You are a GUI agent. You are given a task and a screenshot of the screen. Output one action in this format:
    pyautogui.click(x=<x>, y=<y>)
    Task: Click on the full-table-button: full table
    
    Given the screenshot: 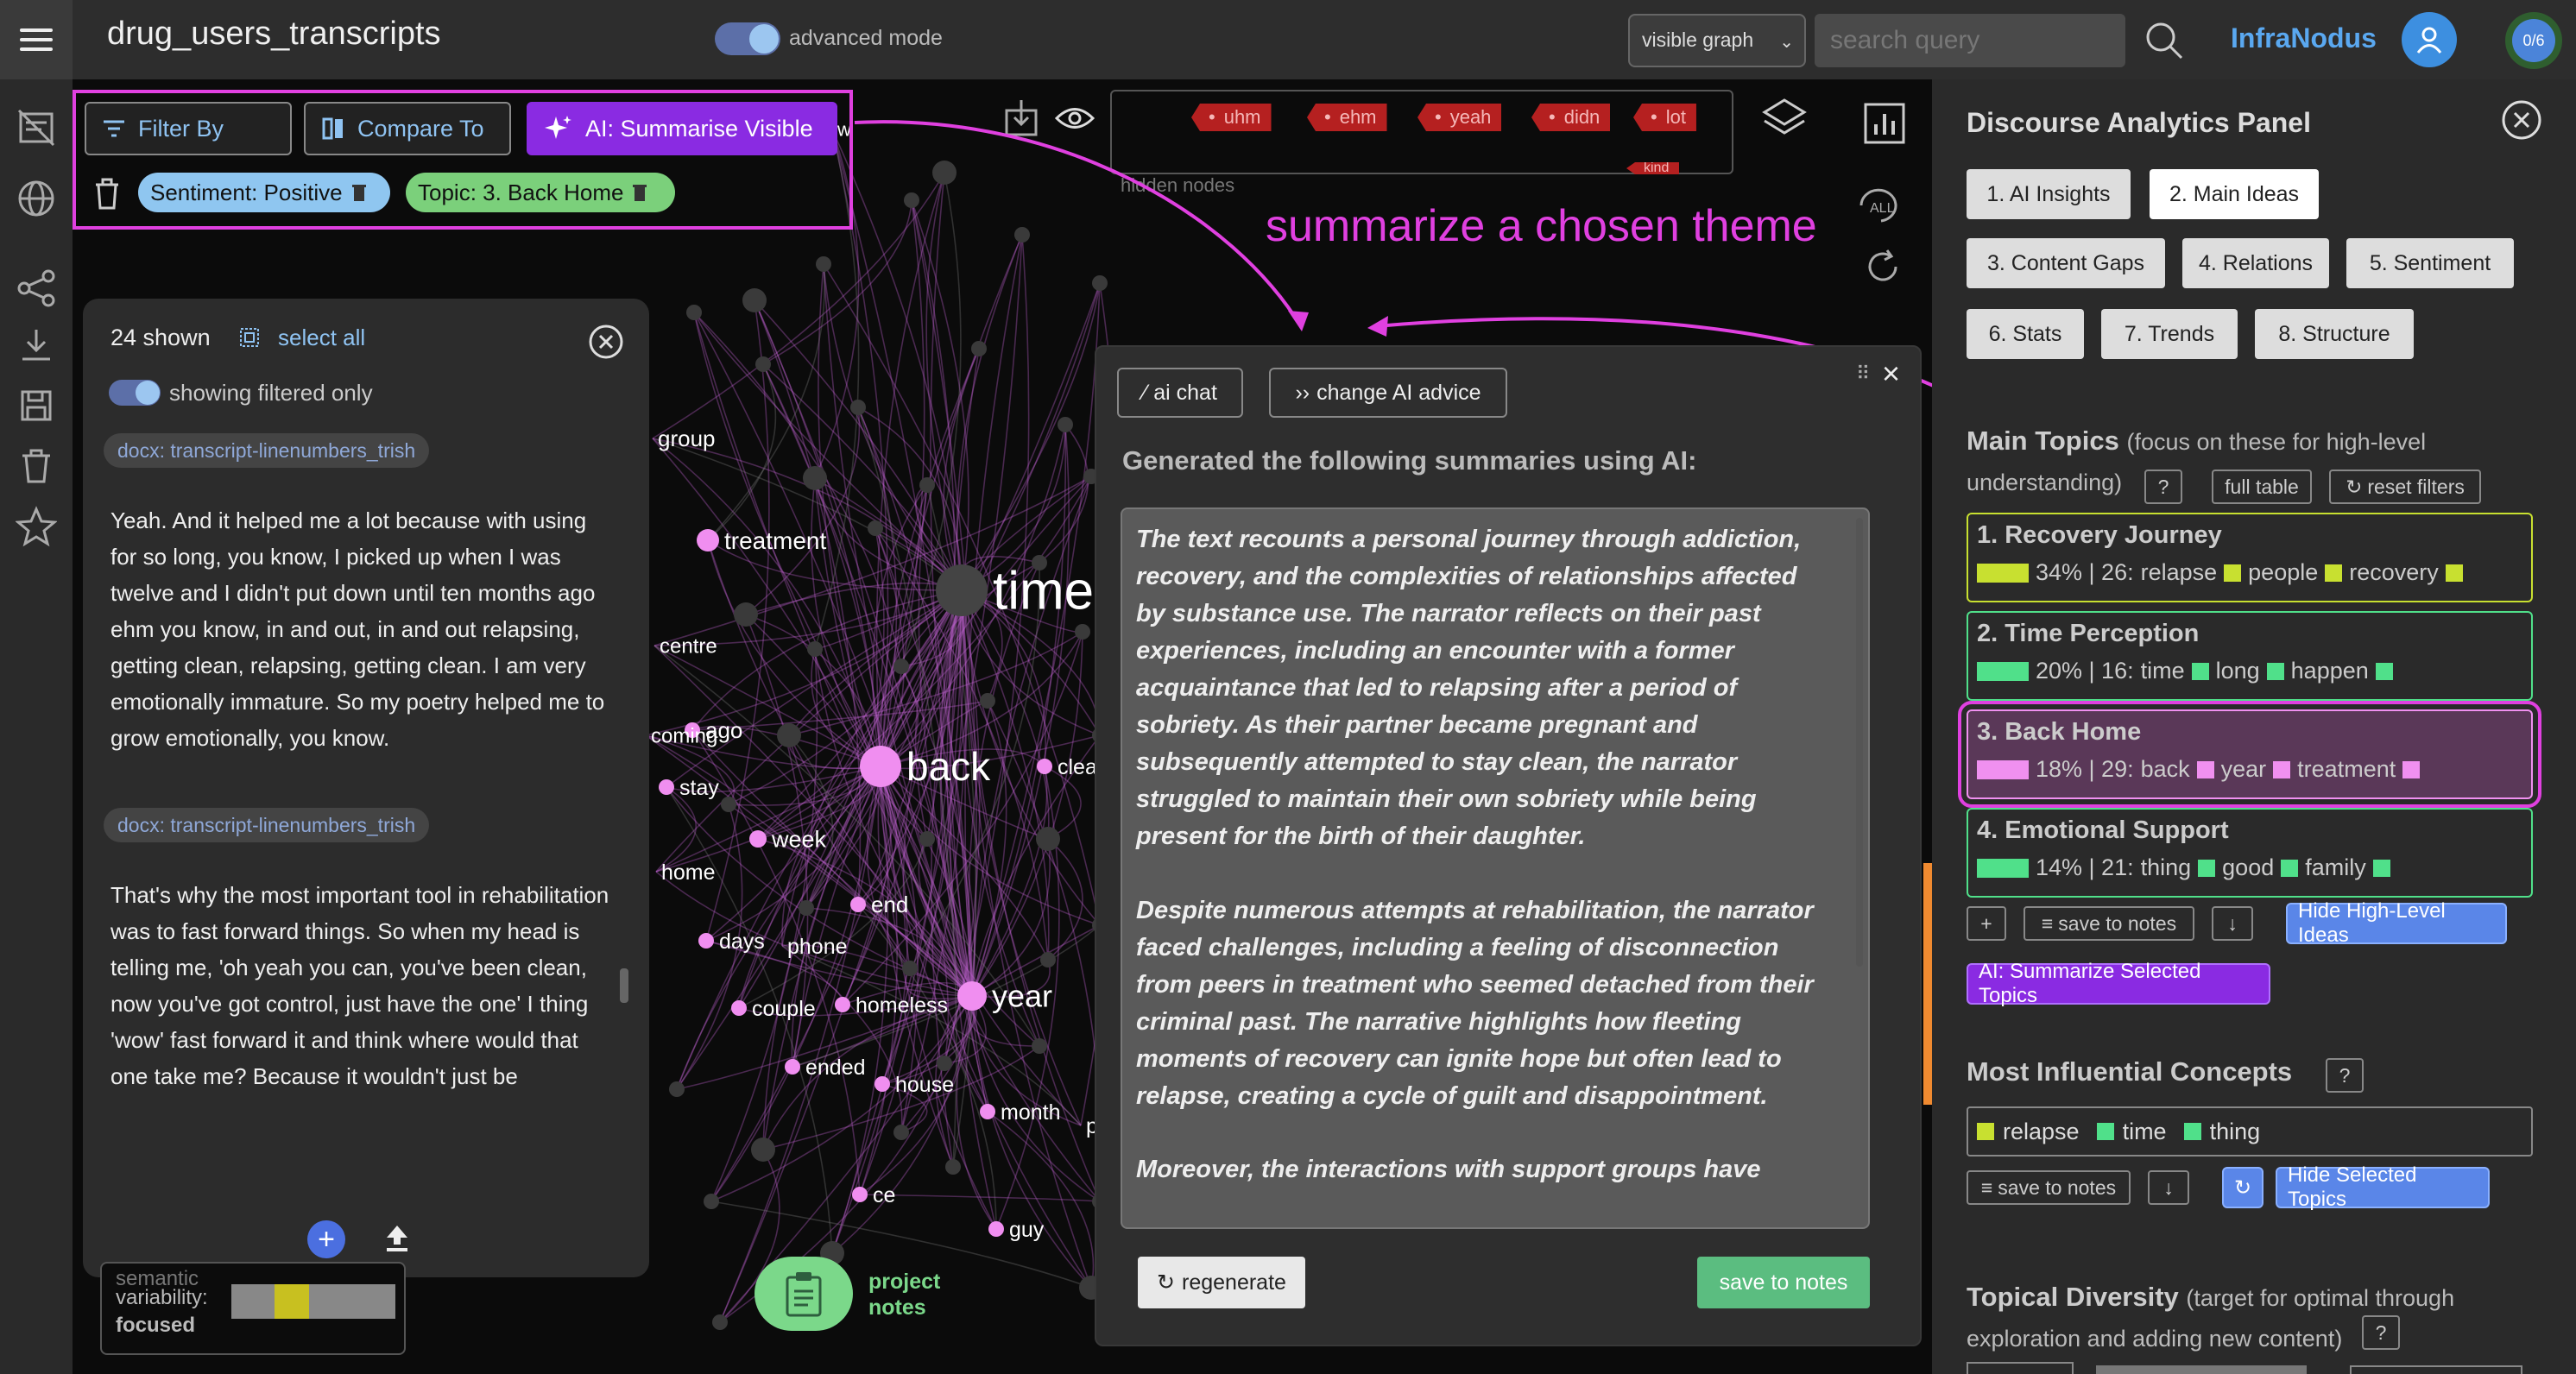 What is the action you would take?
    pyautogui.click(x=2262, y=487)
    